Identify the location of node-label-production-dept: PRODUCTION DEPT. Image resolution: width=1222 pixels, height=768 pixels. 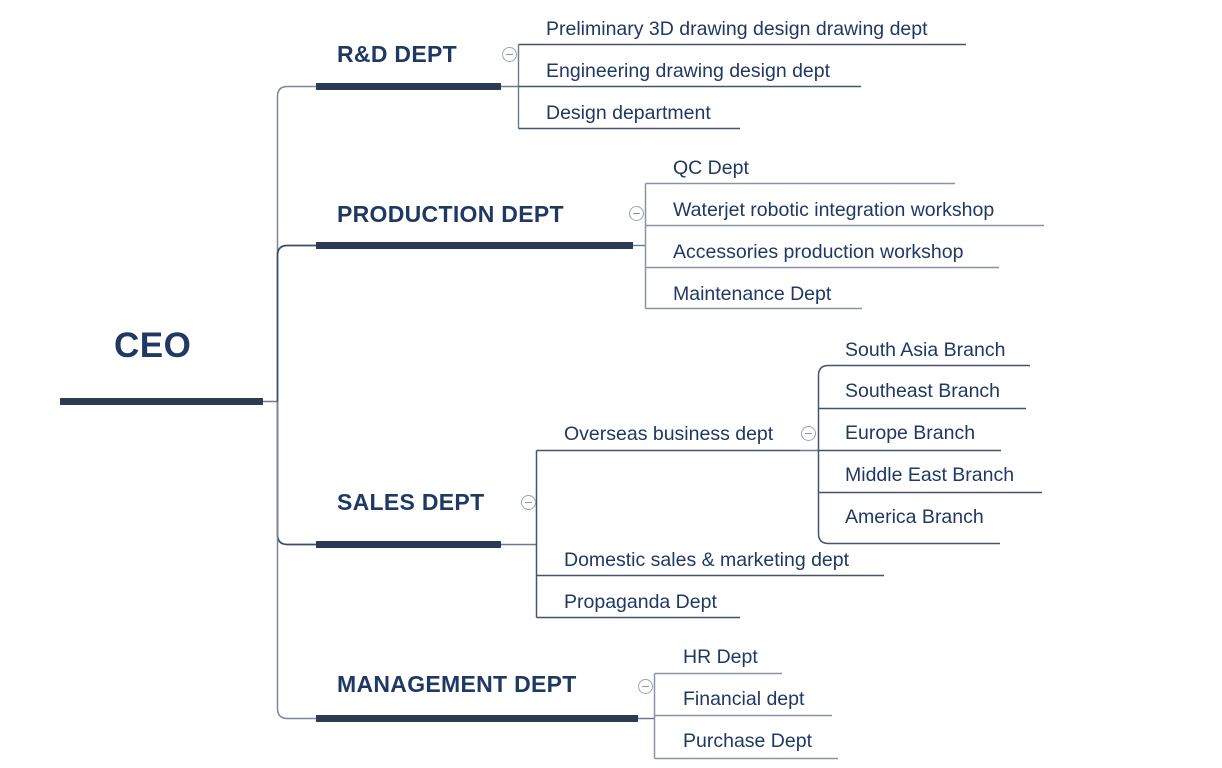
(450, 214).